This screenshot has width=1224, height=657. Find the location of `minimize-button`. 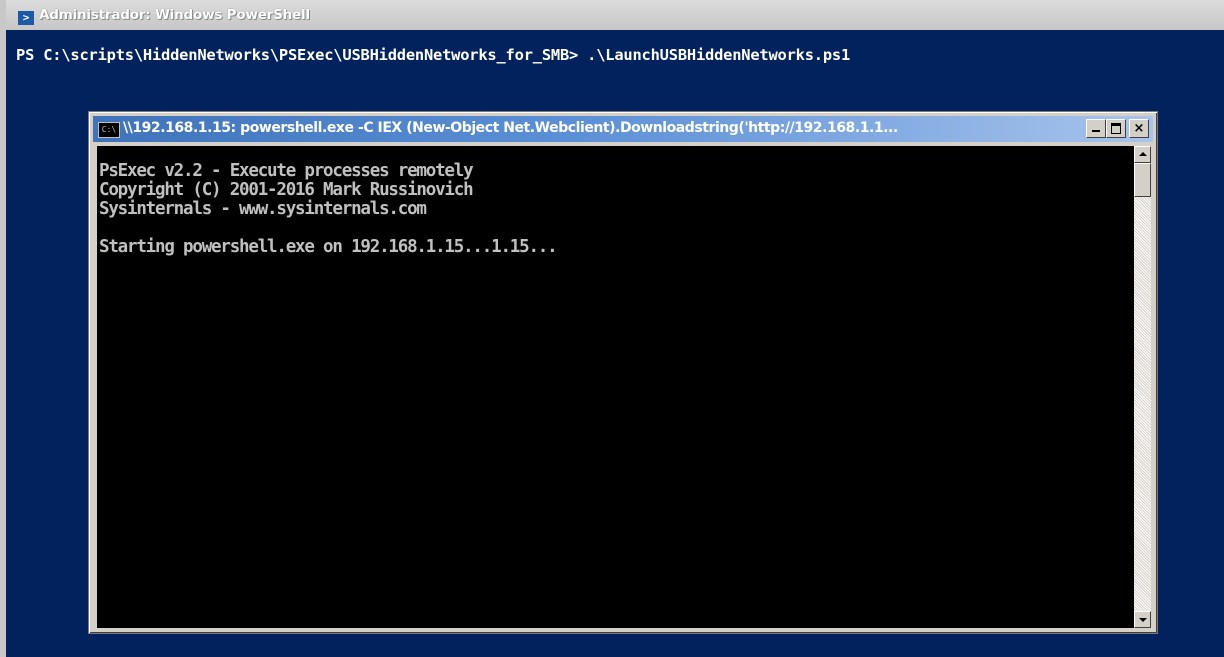

minimize-button is located at coordinates (1096, 128).